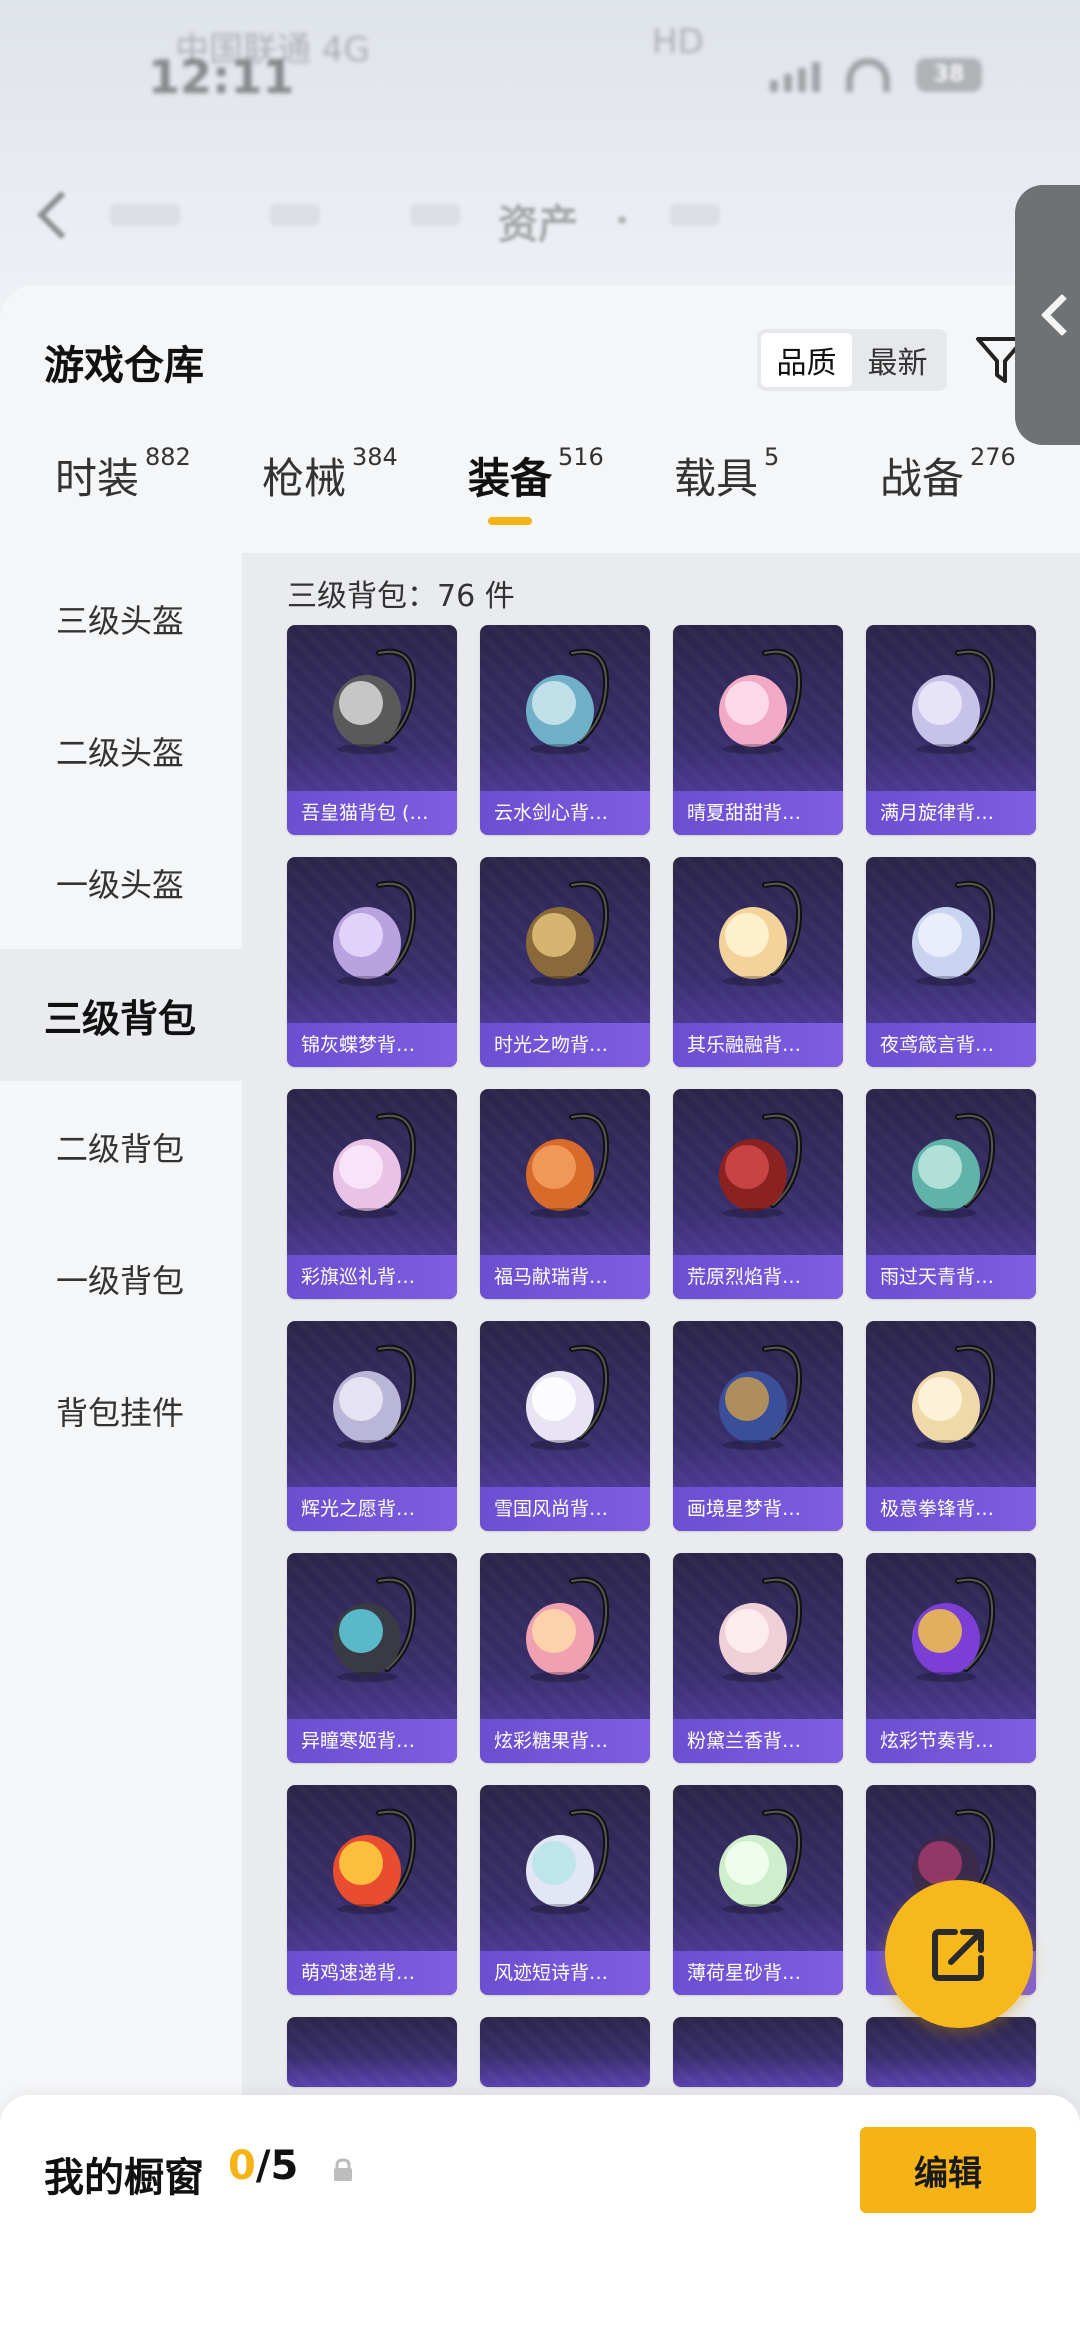  What do you see at coordinates (221, 77) in the screenshot?
I see `status-time: 12:11` at bounding box center [221, 77].